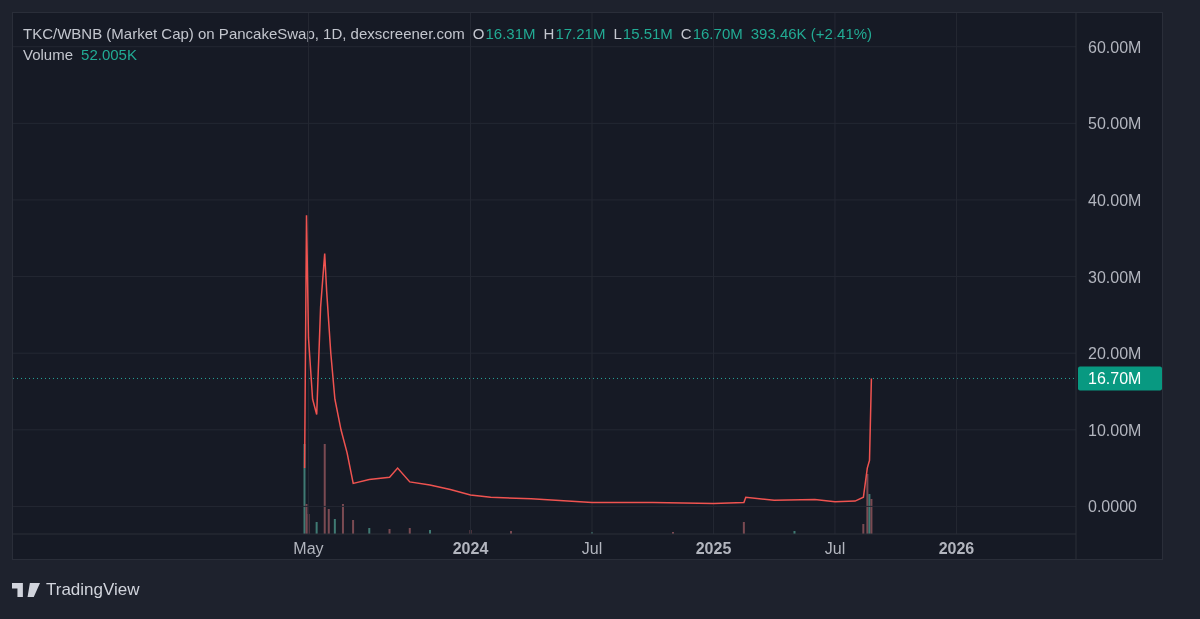  Describe the element at coordinates (470, 548) in the screenshot. I see `time-axis-label: 2024` at that location.